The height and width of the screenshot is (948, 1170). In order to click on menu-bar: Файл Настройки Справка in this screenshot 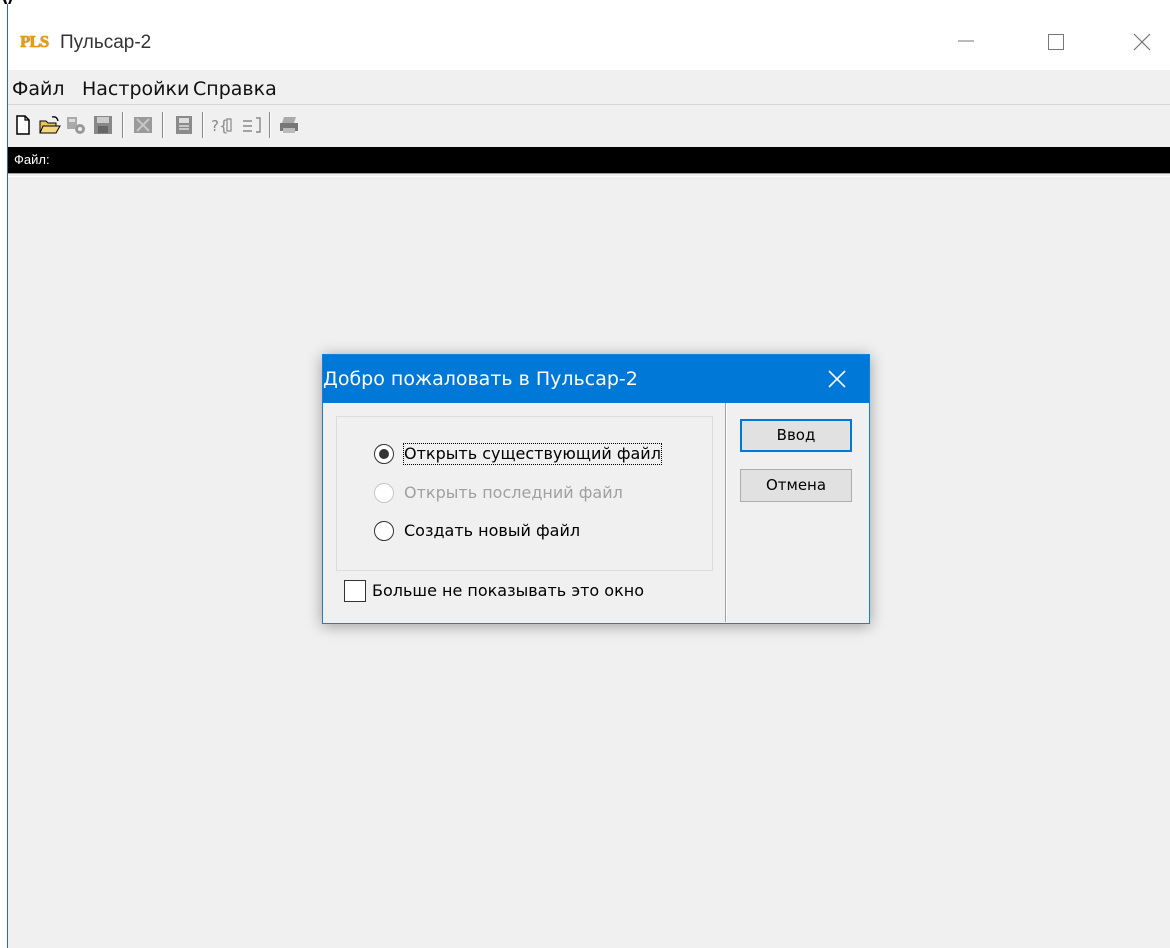, I will do `click(589, 87)`.